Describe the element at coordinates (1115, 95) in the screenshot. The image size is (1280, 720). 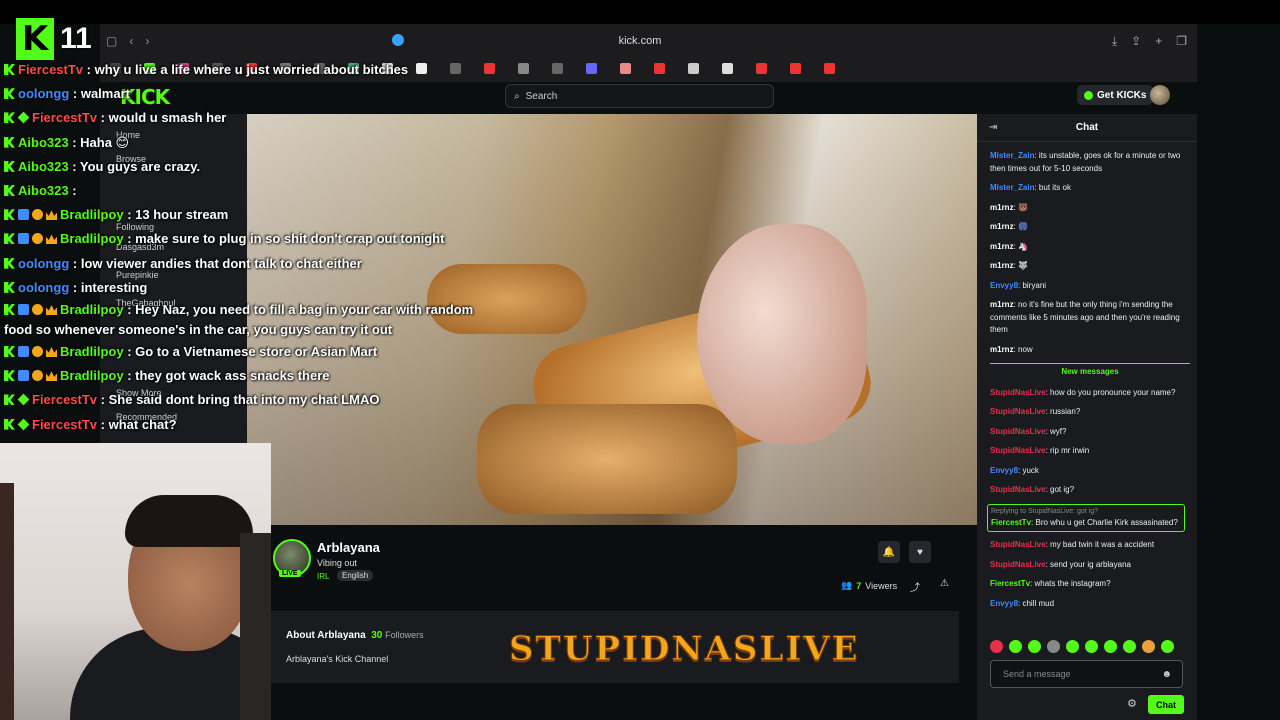
I see `get-kicks-button: Get KICKs` at that location.